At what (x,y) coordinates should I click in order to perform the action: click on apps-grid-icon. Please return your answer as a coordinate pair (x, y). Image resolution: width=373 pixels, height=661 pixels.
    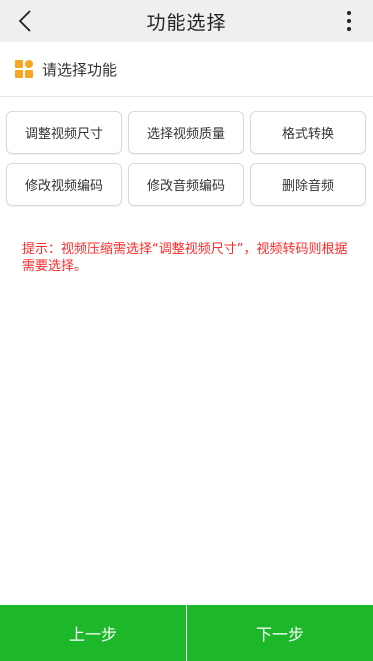
    Looking at the image, I should click on (24, 69).